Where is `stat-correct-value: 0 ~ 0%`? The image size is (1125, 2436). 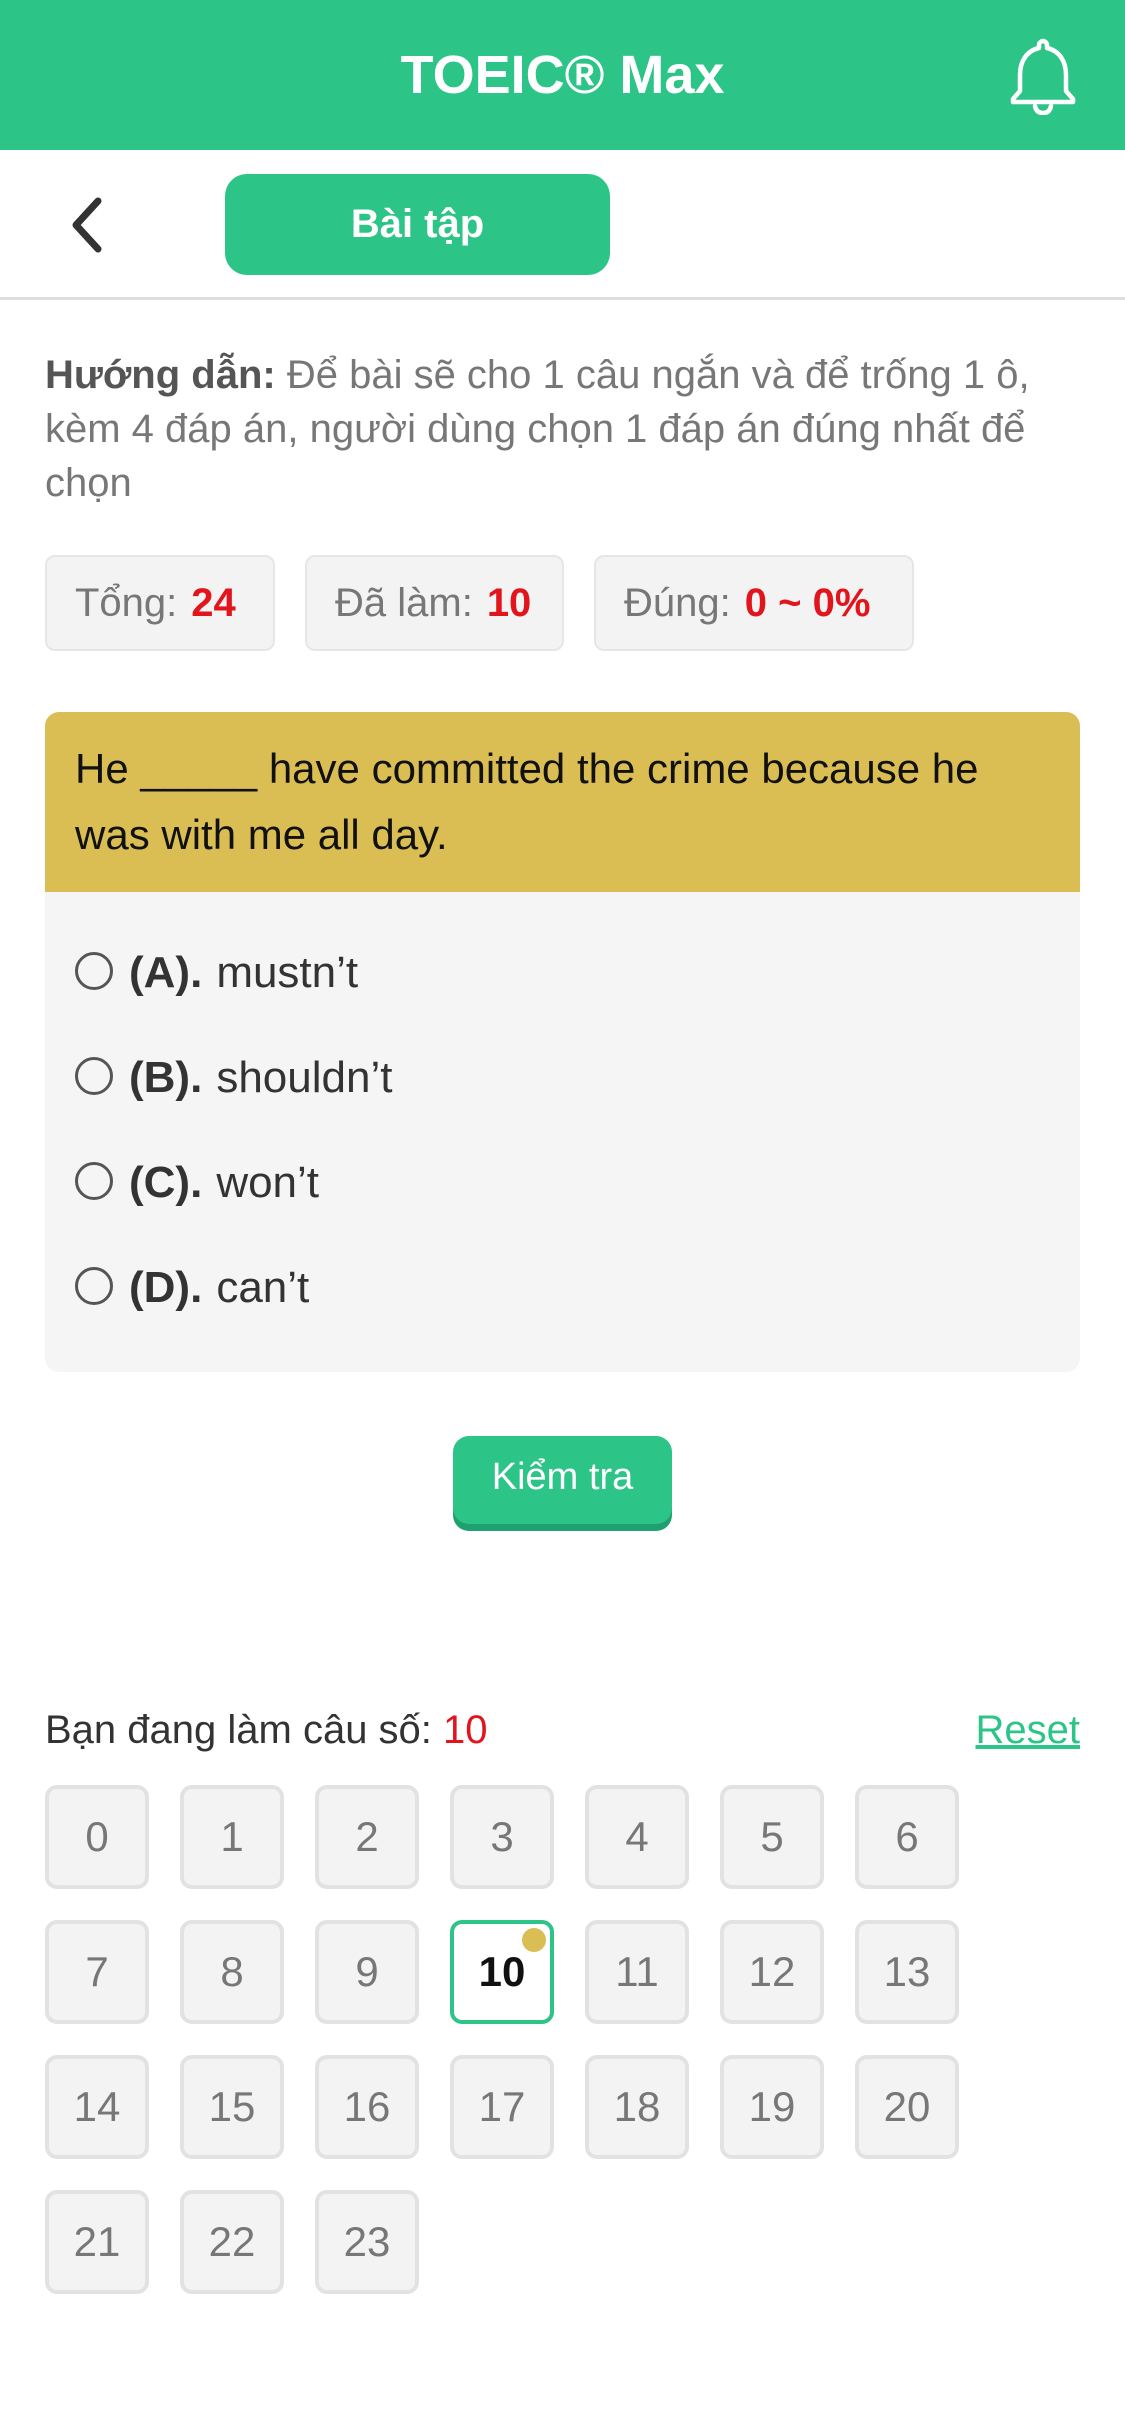
stat-correct-value: 0 ~ 0% is located at coordinates (807, 603).